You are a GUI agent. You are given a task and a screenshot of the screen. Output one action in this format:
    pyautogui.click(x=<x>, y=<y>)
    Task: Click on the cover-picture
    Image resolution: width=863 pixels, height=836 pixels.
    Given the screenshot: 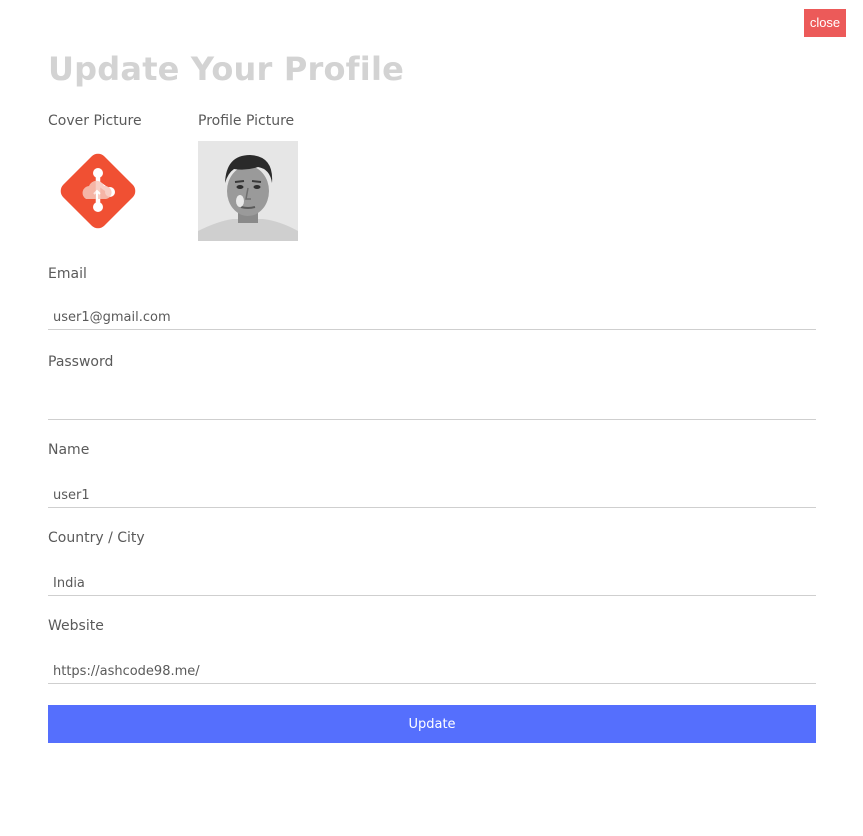 What is the action you would take?
    pyautogui.click(x=98, y=191)
    